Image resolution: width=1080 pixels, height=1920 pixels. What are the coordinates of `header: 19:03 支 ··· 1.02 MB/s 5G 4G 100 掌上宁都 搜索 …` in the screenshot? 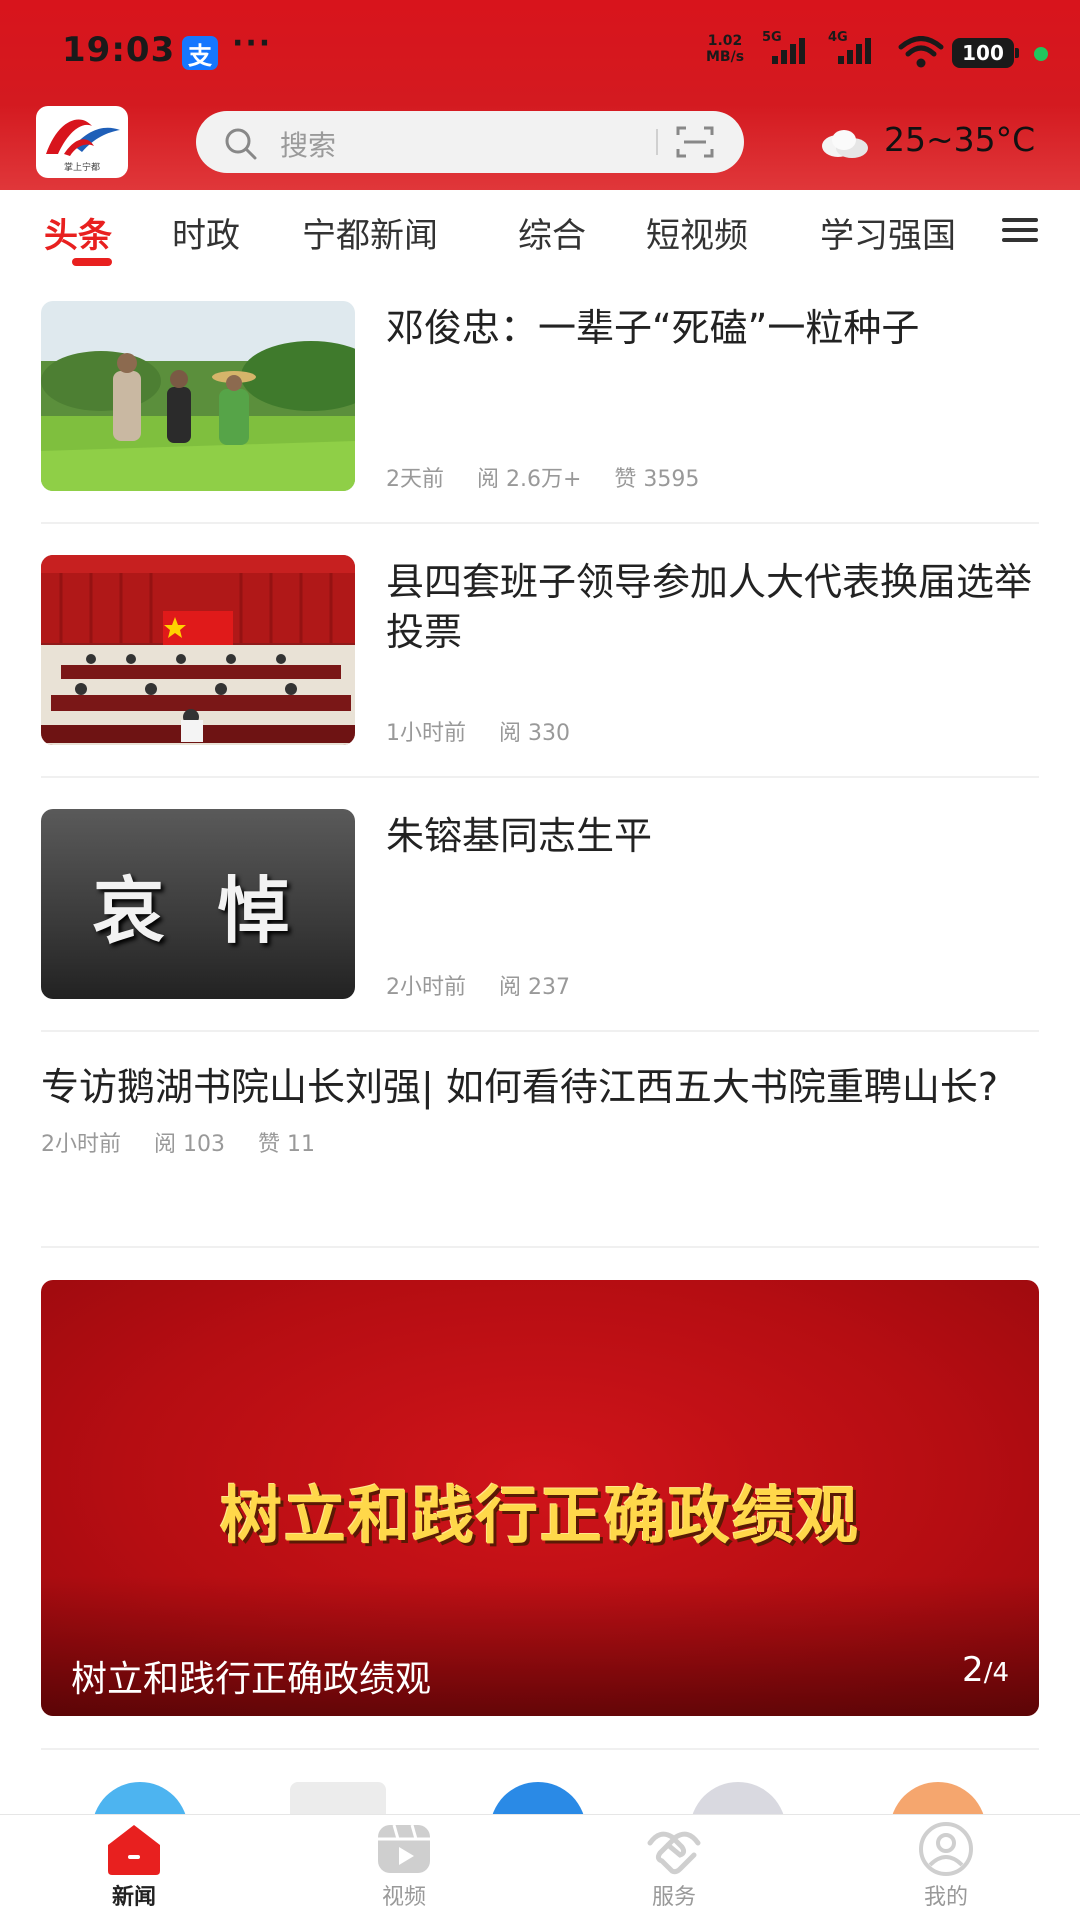 It's located at (540, 95).